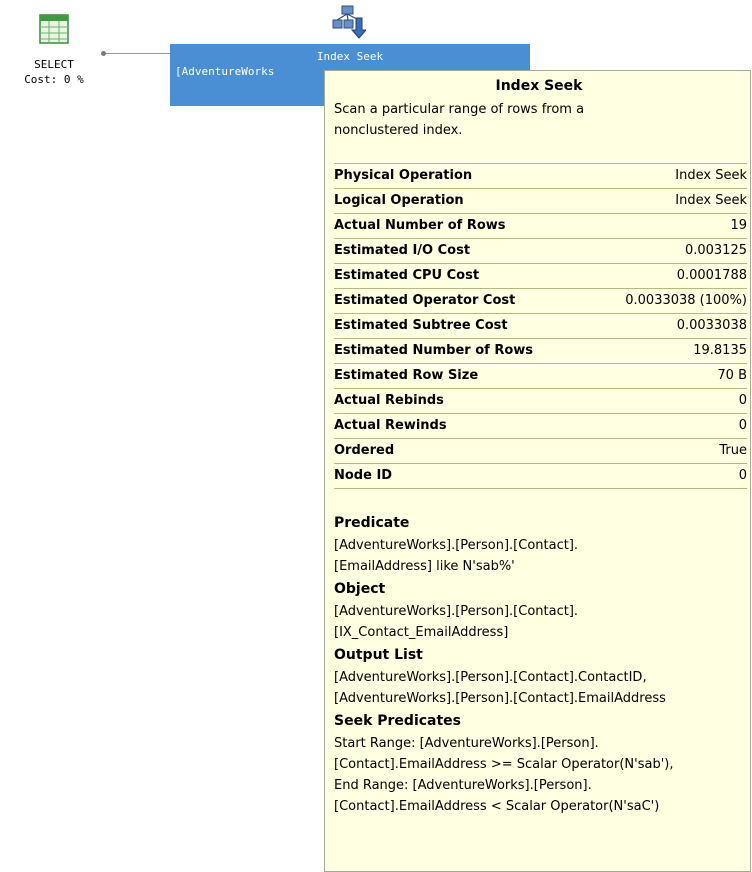  What do you see at coordinates (54, 50) in the screenshot?
I see `select-operator-node: SELECT Cost: 0 %` at bounding box center [54, 50].